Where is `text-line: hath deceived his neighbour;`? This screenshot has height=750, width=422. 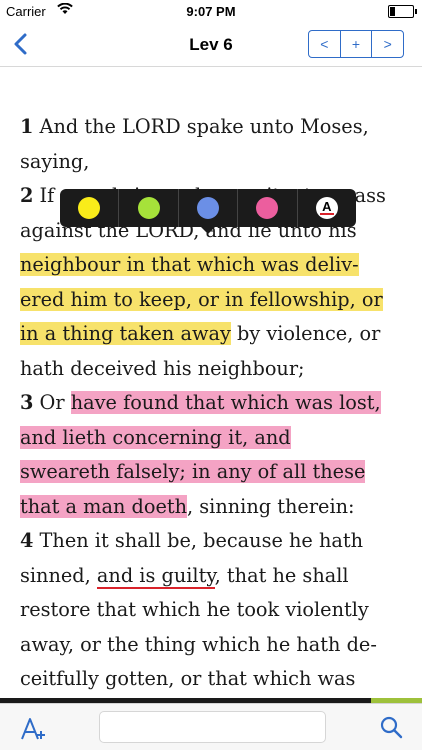 text-line: hath deceived his neighbour; is located at coordinates (162, 368).